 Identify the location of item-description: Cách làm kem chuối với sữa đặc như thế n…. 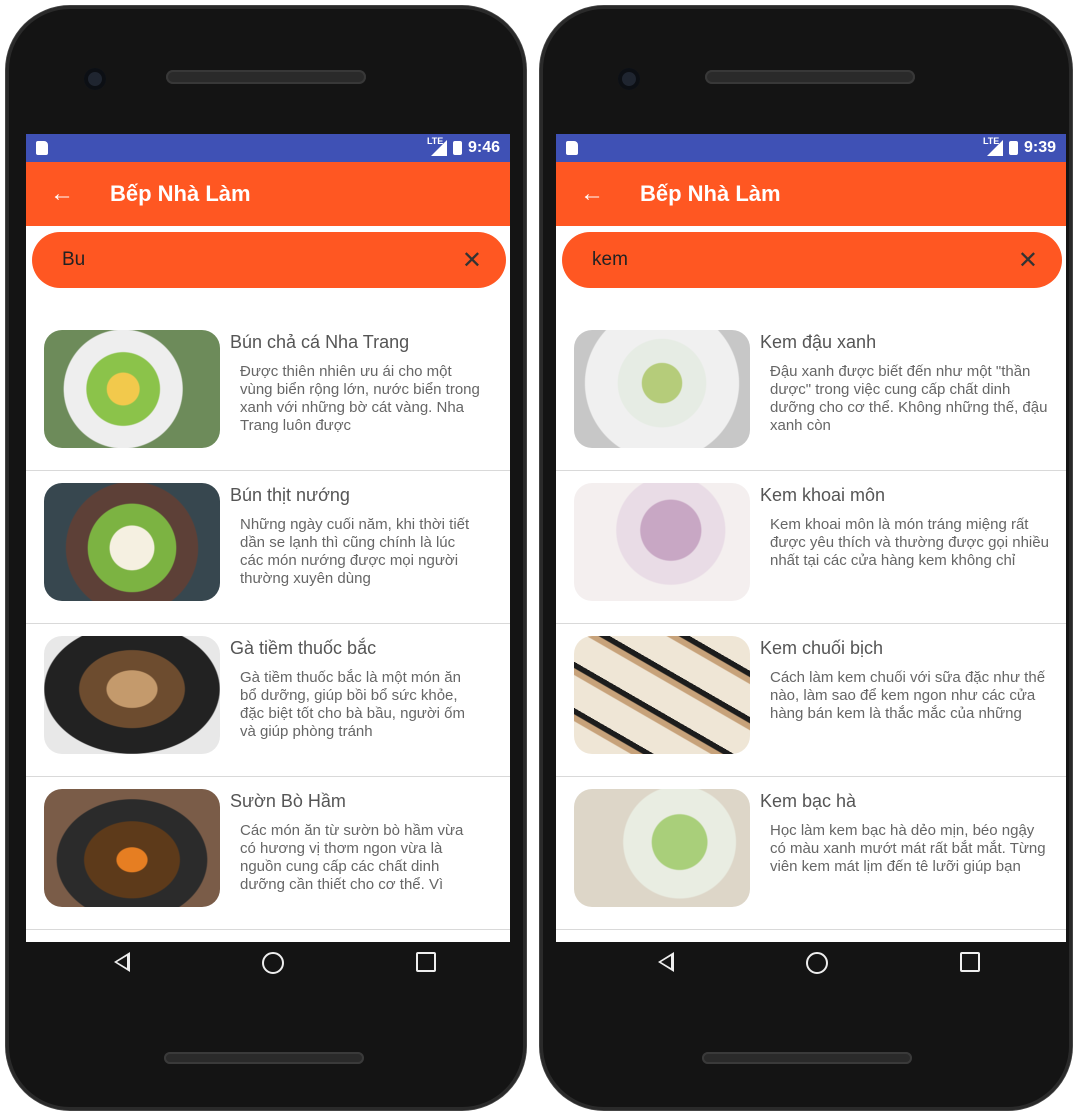
(908, 695).